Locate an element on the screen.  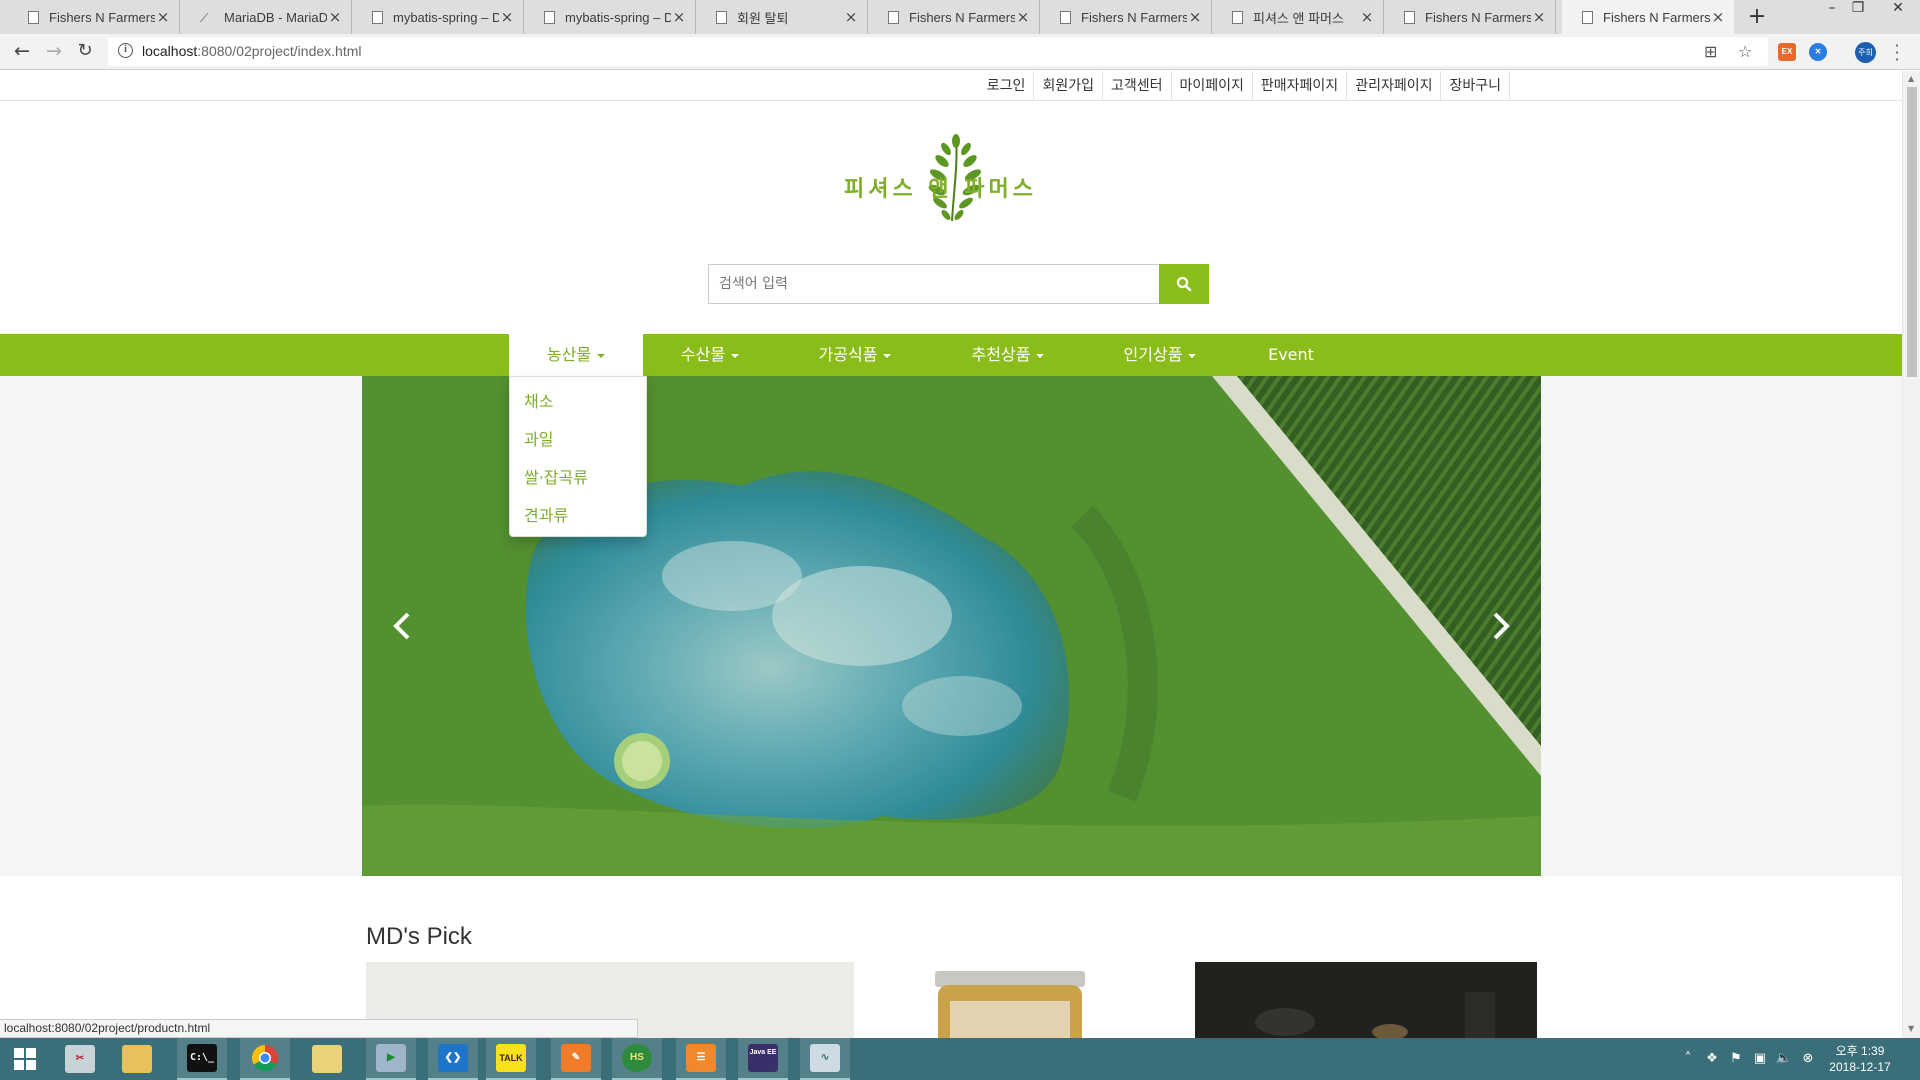
pdf-icon: ✎ is located at coordinates (576, 1059).